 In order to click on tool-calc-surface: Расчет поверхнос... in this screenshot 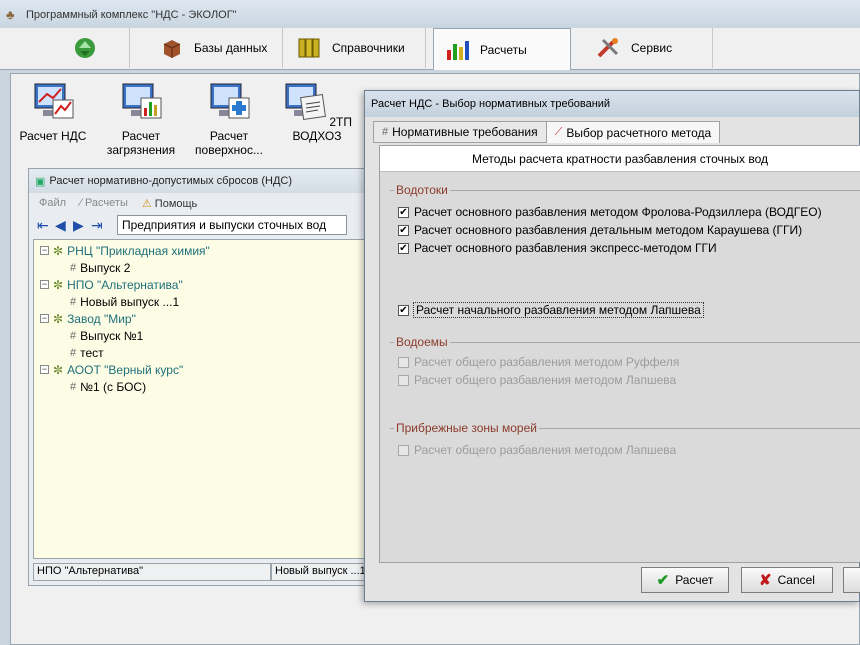, I will do `click(229, 118)`.